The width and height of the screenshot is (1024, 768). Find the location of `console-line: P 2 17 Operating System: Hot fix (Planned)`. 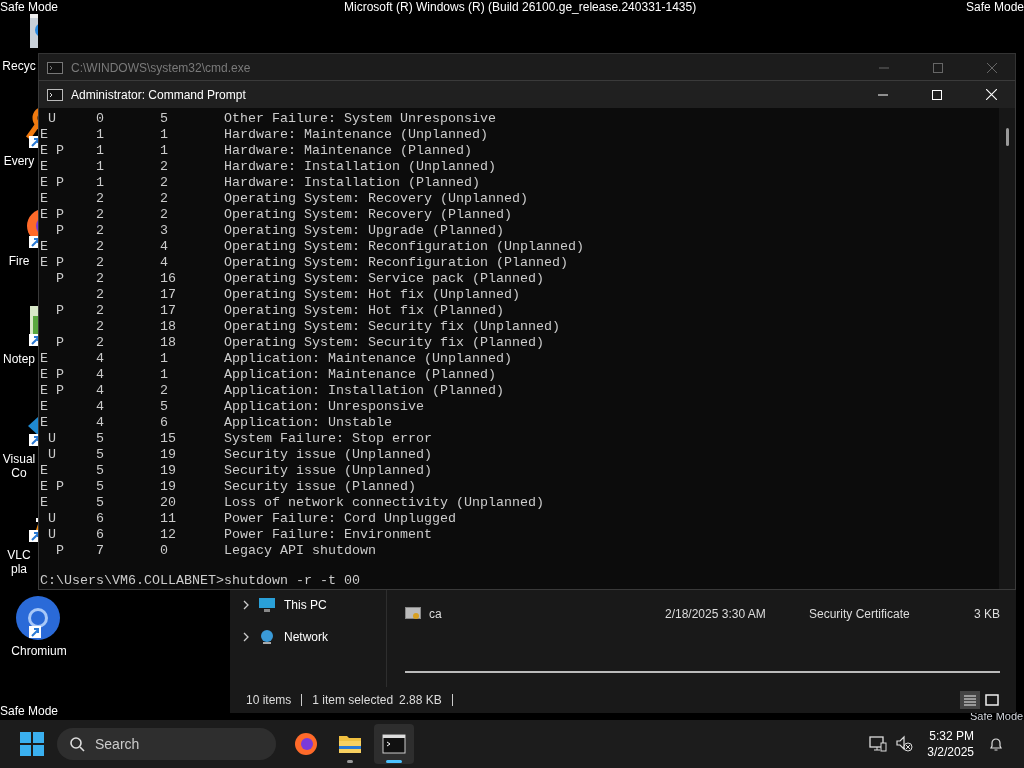

console-line: P 2 17 Operating System: Hot fix (Planned) is located at coordinates (280, 311).